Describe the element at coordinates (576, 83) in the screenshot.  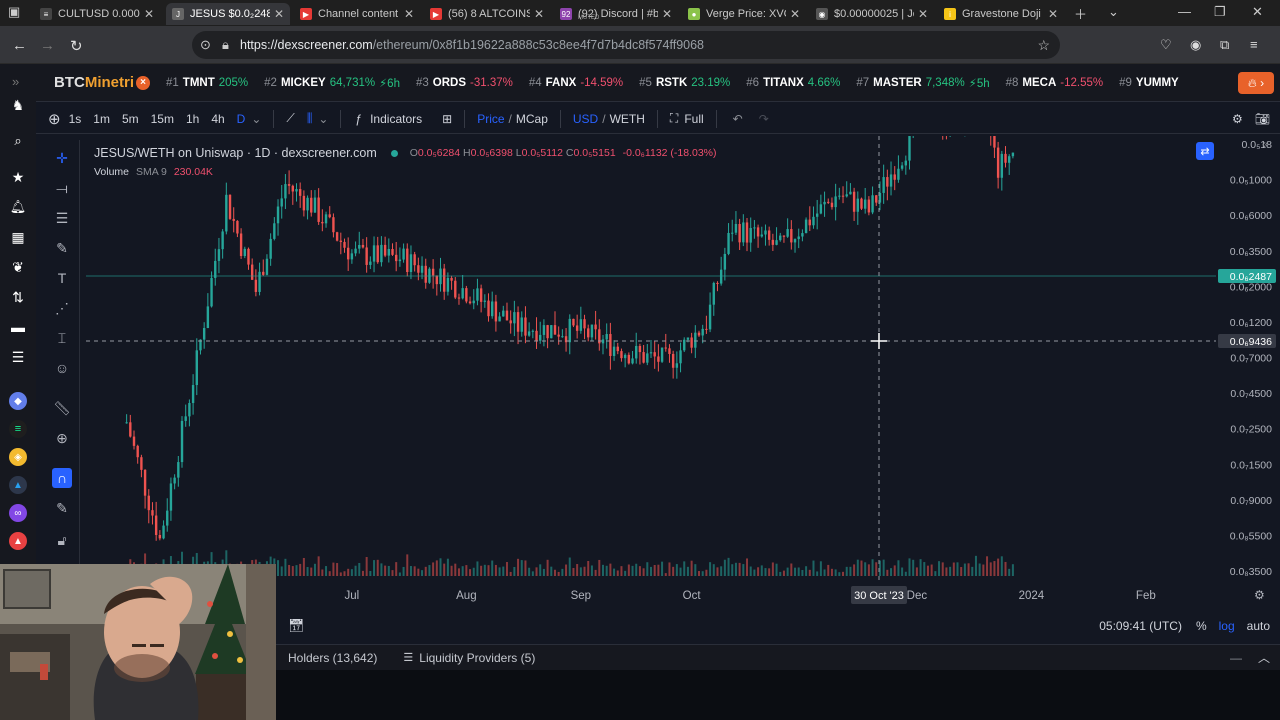
I see `ticker-item: #4 FANX -14.59%` at that location.